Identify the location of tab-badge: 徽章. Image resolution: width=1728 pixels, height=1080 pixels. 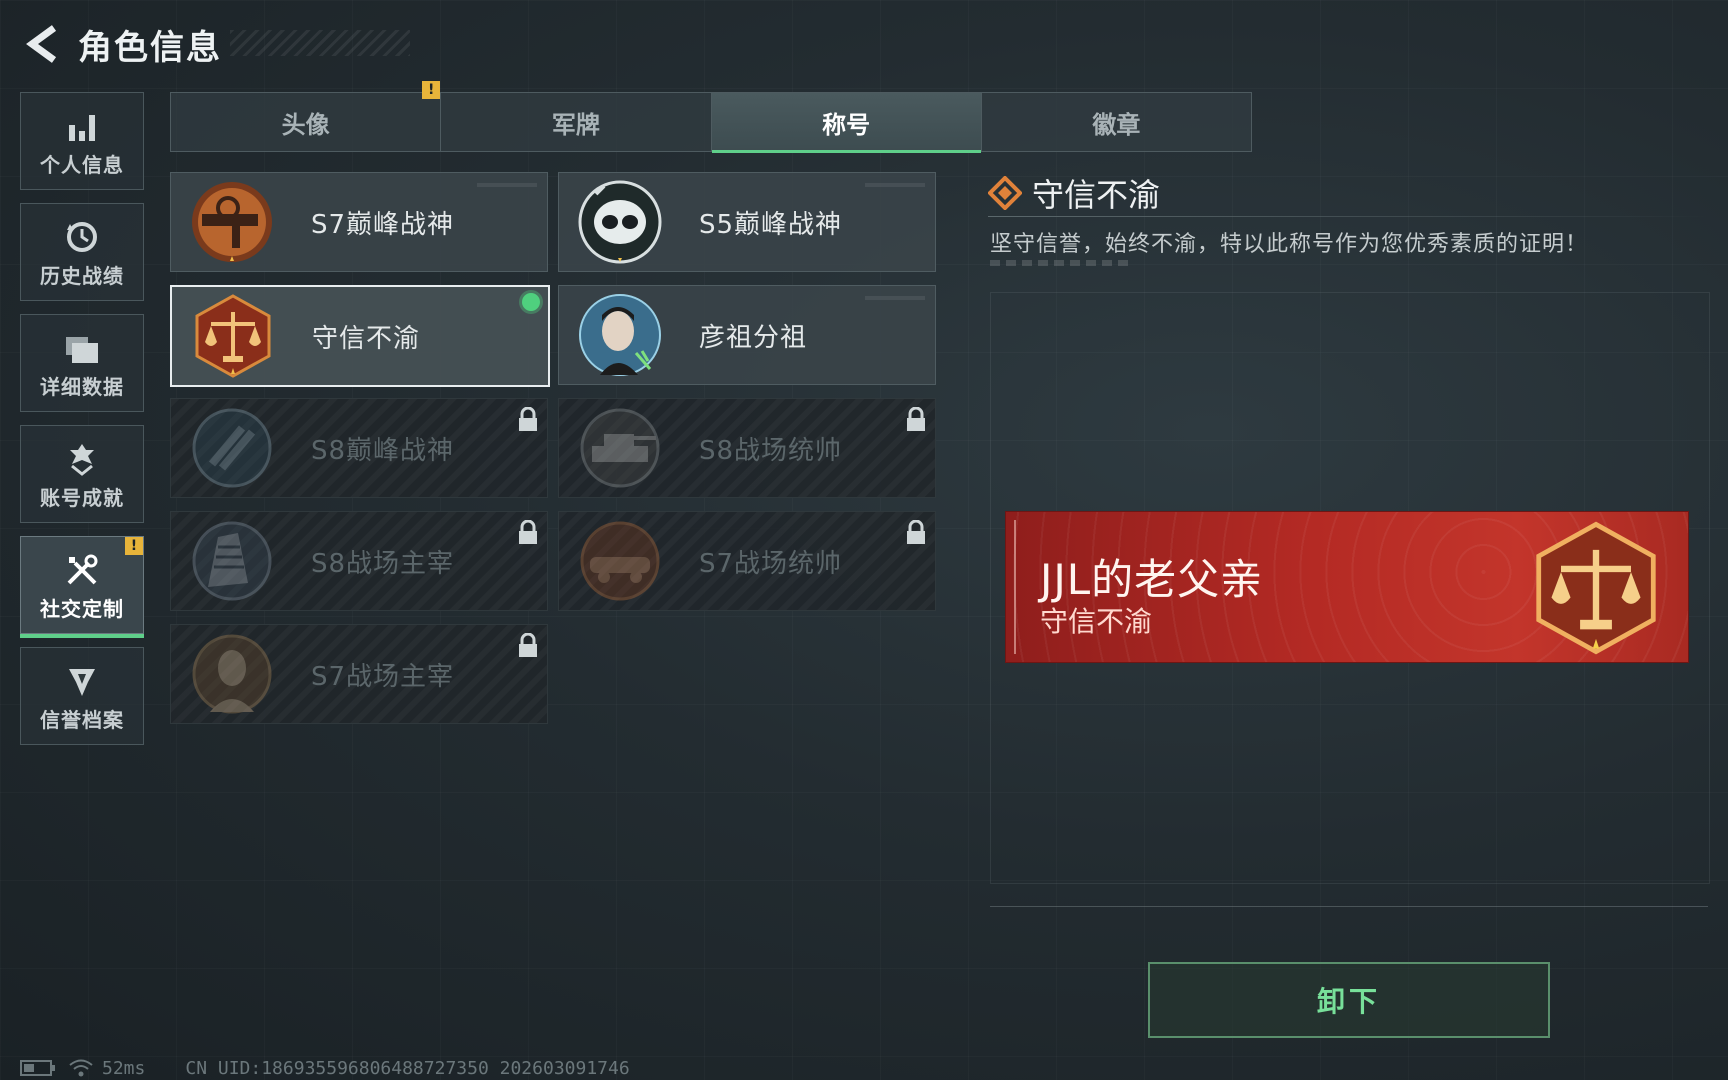
(1116, 122).